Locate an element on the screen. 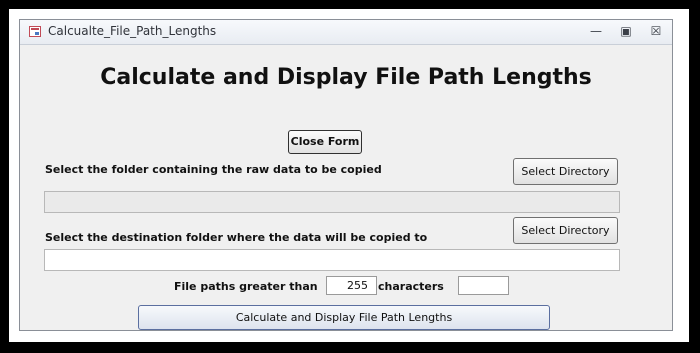 This screenshot has width=700, height=353. destination-path-field is located at coordinates (332, 260).